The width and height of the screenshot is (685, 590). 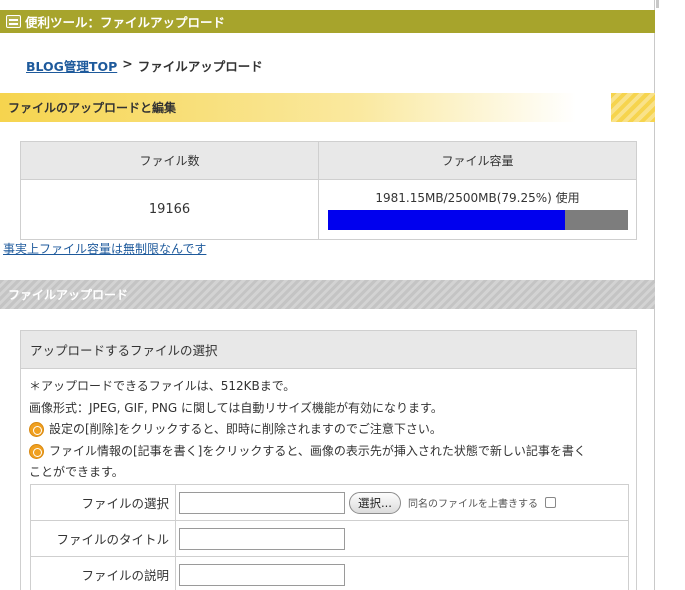 I want to click on tool-header-title: 便利ツール：ファイルアップロード, so click(x=125, y=22).